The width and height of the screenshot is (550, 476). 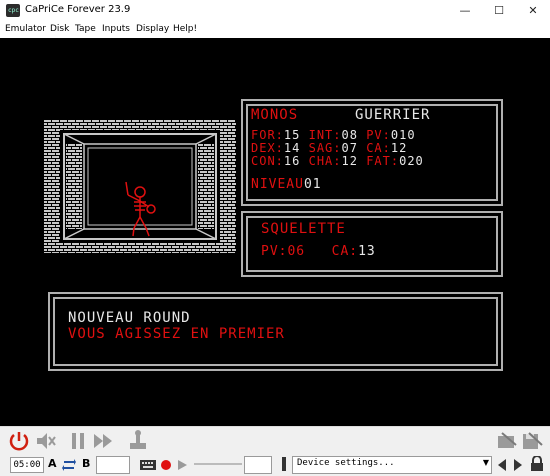 What do you see at coordinates (45, 441) in the screenshot?
I see `mute-icon` at bounding box center [45, 441].